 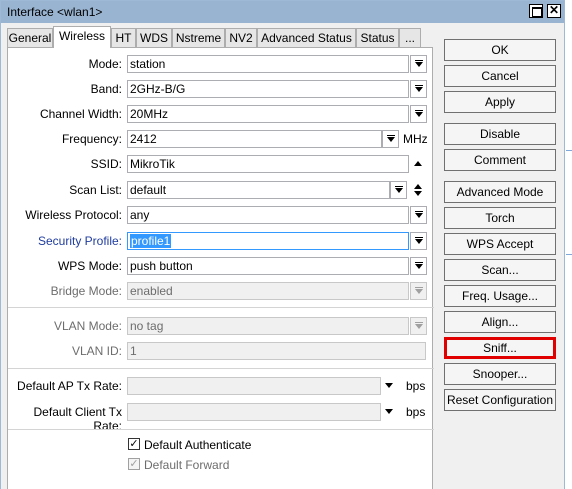 I want to click on default-ap-tx-rate-field, so click(x=254, y=386).